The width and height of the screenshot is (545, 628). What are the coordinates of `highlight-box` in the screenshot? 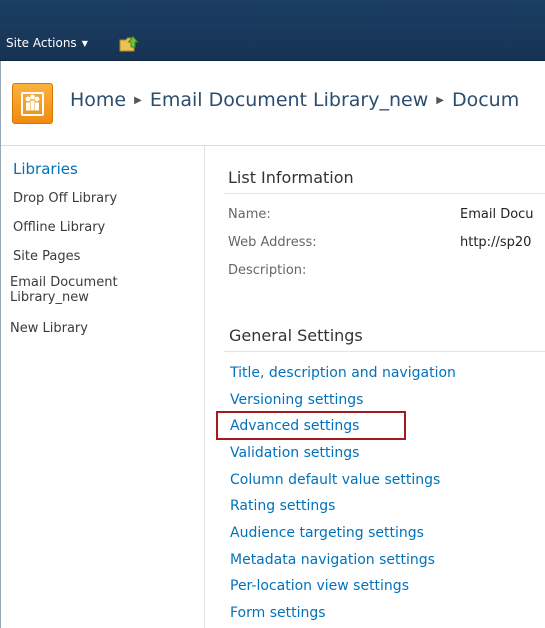 It's located at (311, 425).